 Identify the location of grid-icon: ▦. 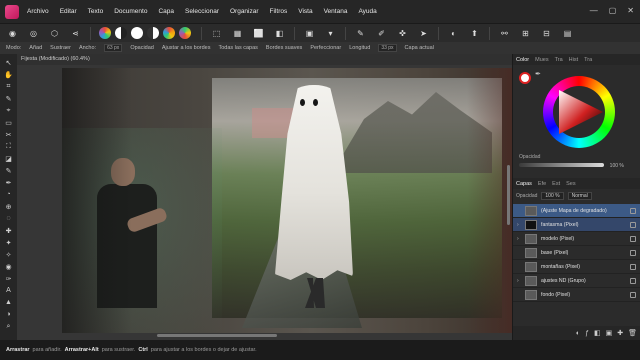
(237, 33).